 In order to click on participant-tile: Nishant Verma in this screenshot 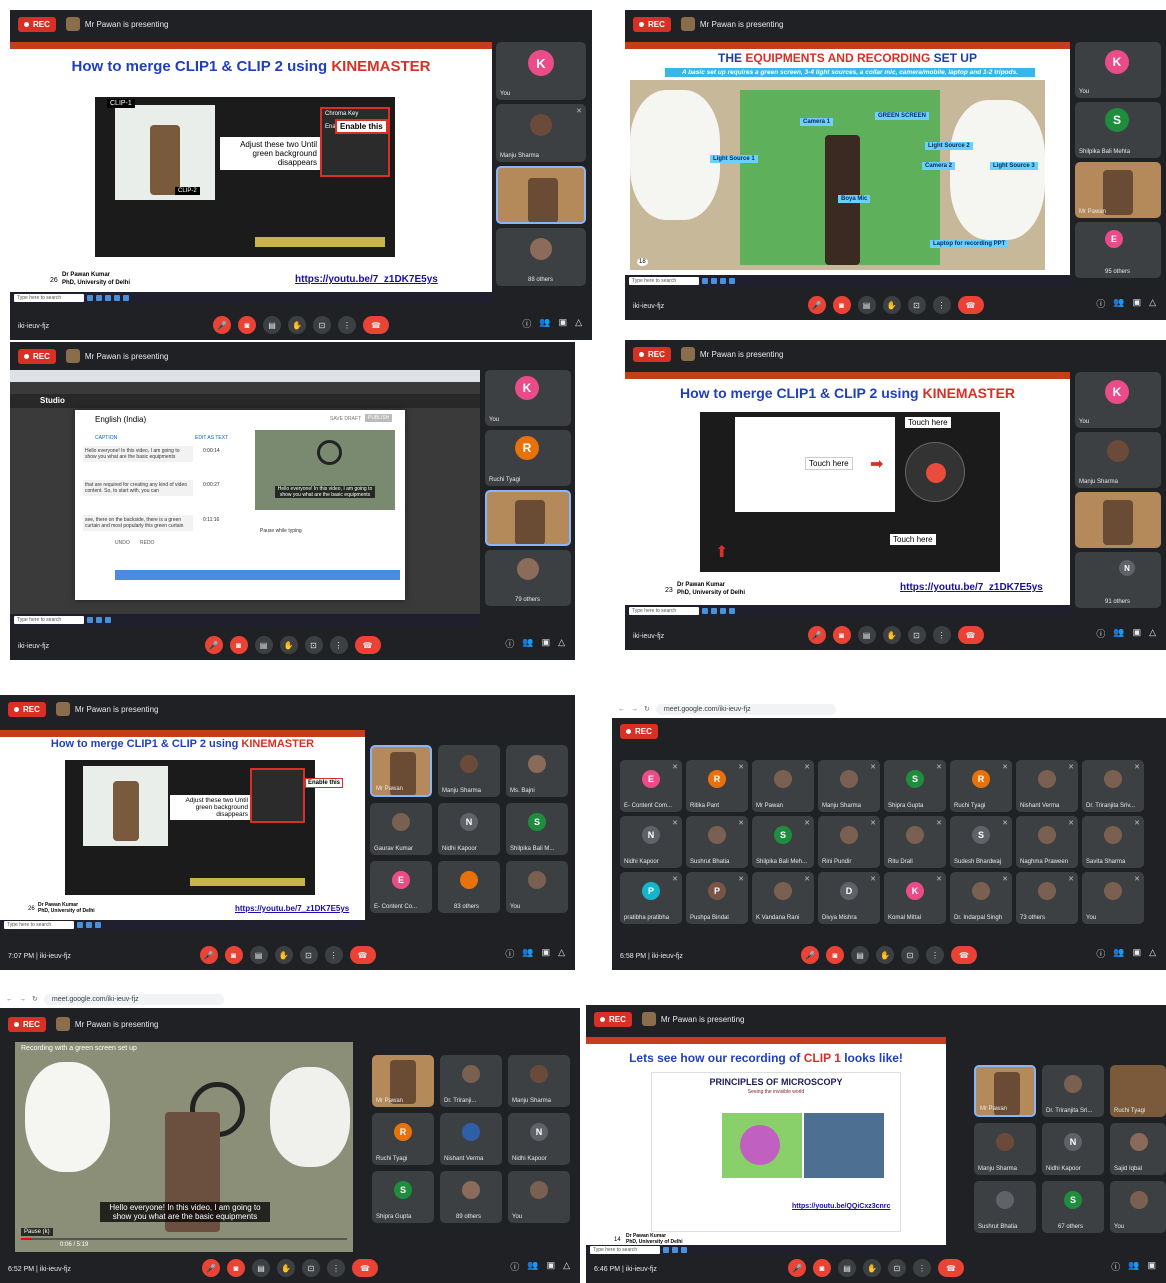, I will do `click(471, 1139)`.